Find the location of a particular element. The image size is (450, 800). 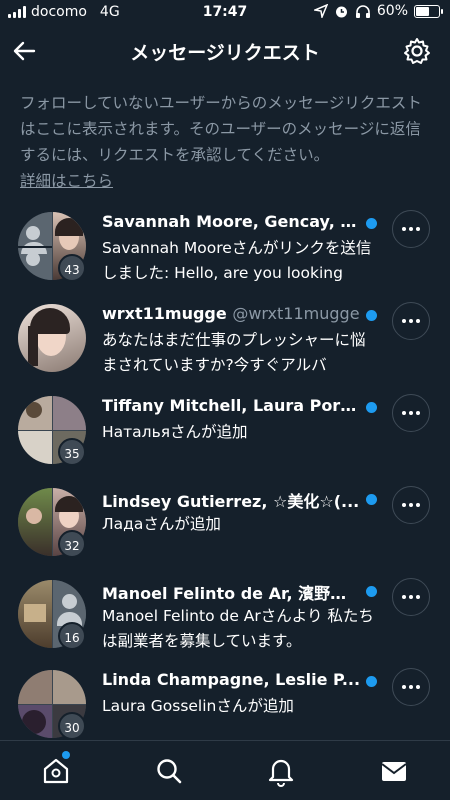

request-title: wrxt11mugge @wrxt11mugge is located at coordinates (232, 313).